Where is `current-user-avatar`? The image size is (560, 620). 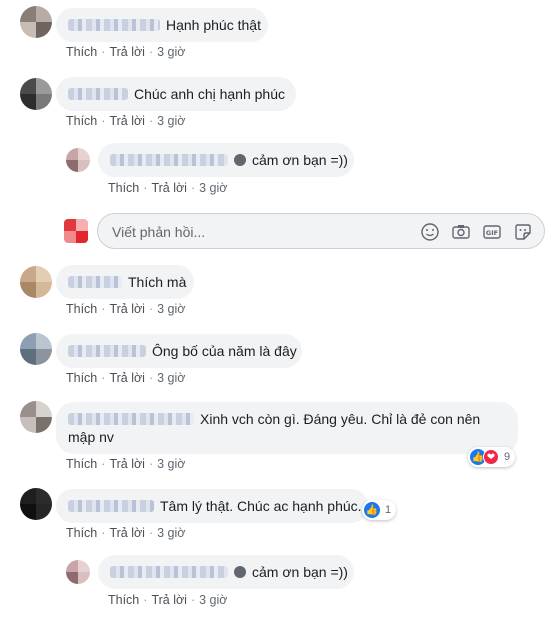
current-user-avatar is located at coordinates (76, 231).